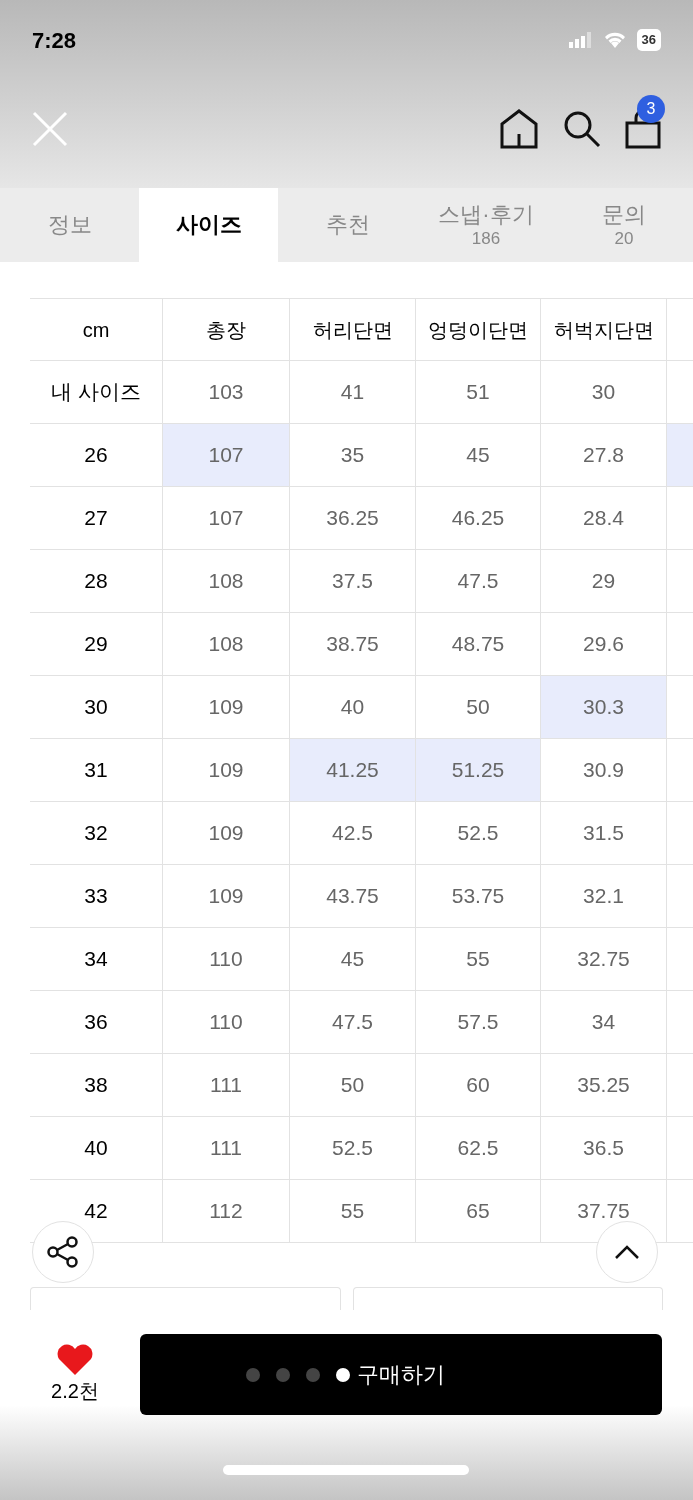  I want to click on table-cell: 51.25, so click(478, 770).